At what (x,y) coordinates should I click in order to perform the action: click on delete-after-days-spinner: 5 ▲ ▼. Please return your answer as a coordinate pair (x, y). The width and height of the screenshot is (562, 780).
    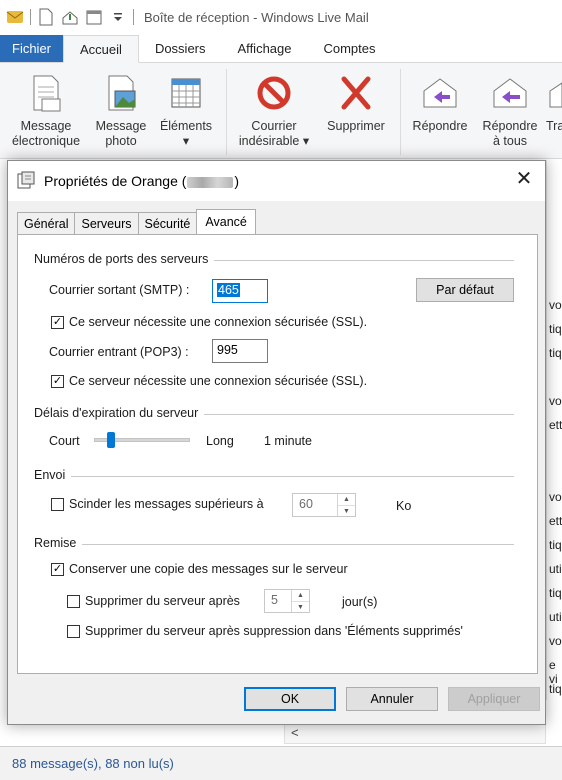
    Looking at the image, I should click on (287, 601).